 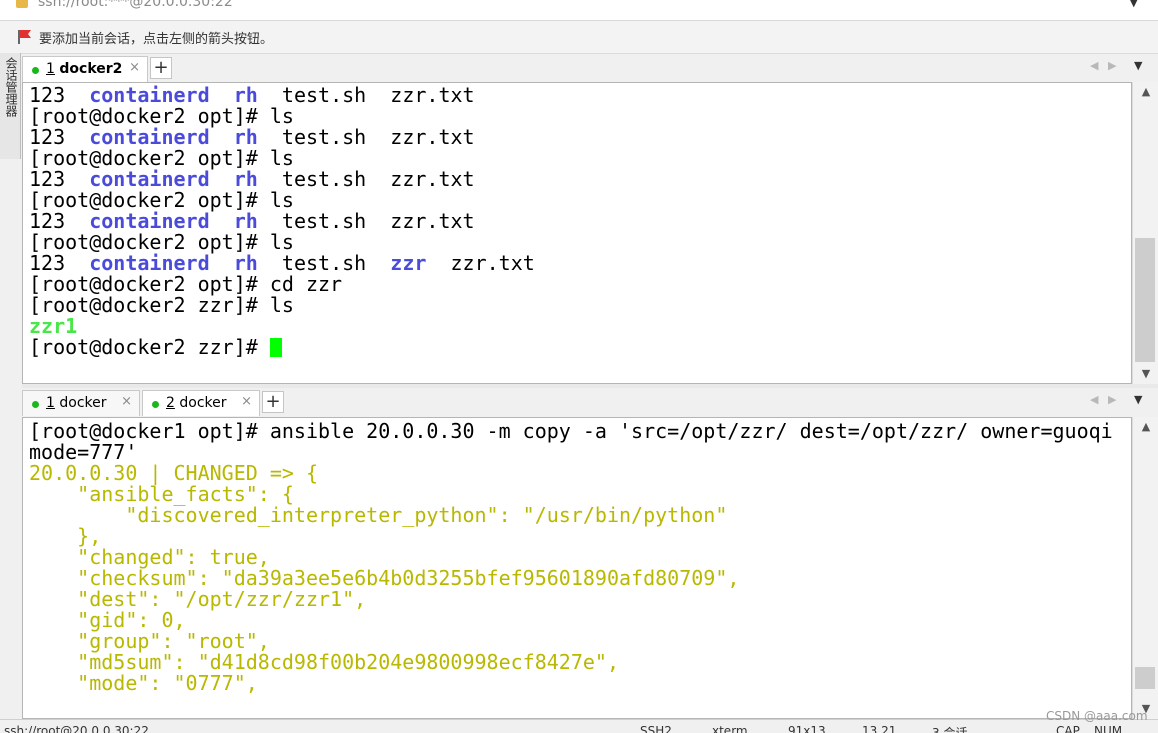 I want to click on terminal-line: },, so click(x=571, y=536).